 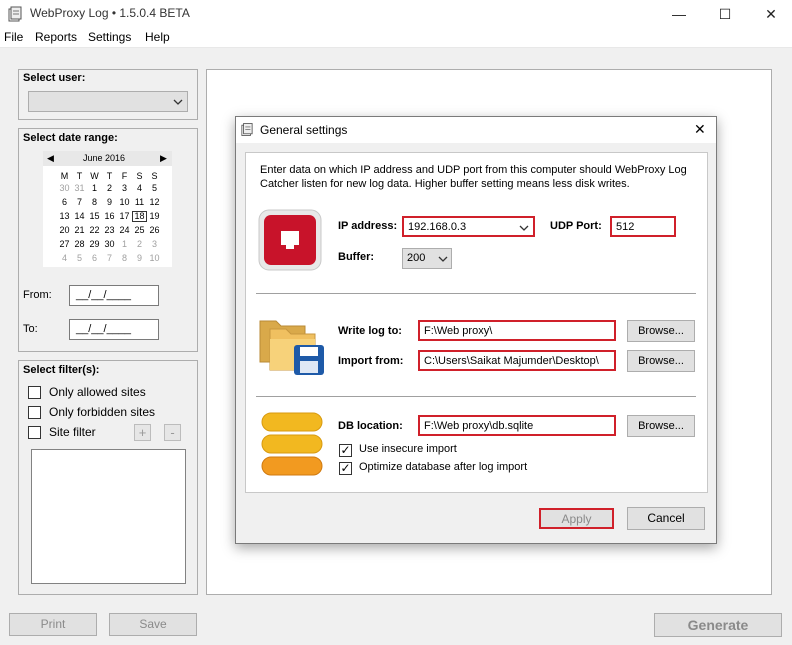 I want to click on calendar-date: 18, so click(x=139, y=216).